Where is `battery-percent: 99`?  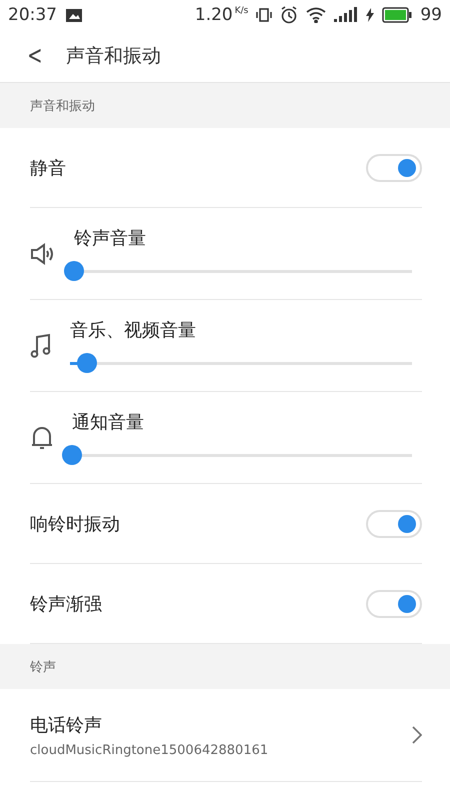
battery-percent: 99 is located at coordinates (431, 15).